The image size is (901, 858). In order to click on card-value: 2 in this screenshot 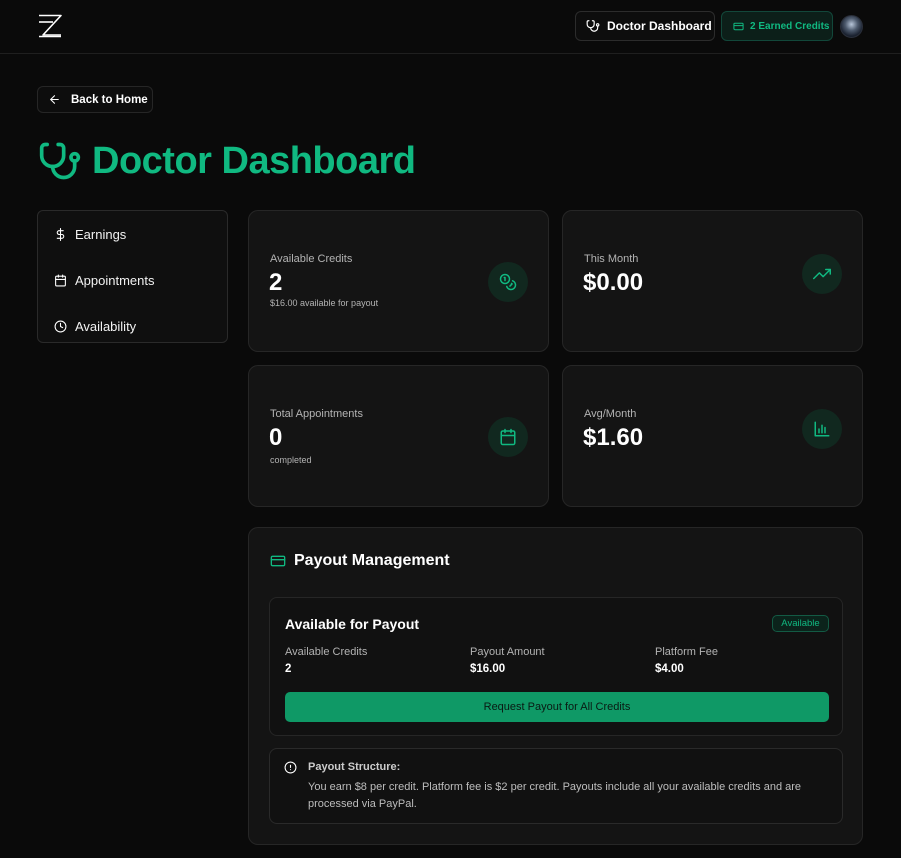, I will do `click(276, 282)`.